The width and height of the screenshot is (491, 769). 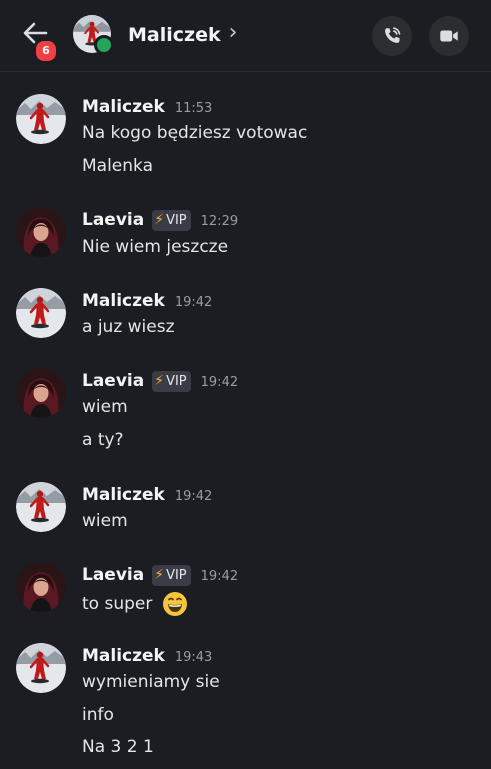 What do you see at coordinates (193, 108) in the screenshot?
I see `timestamp: 11:53` at bounding box center [193, 108].